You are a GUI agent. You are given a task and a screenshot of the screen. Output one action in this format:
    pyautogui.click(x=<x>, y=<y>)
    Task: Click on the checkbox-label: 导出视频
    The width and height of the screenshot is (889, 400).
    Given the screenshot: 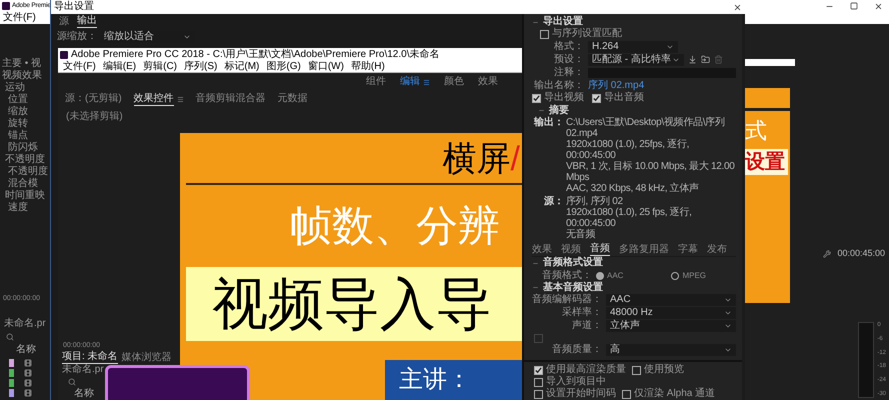 What is the action you would take?
    pyautogui.click(x=564, y=98)
    